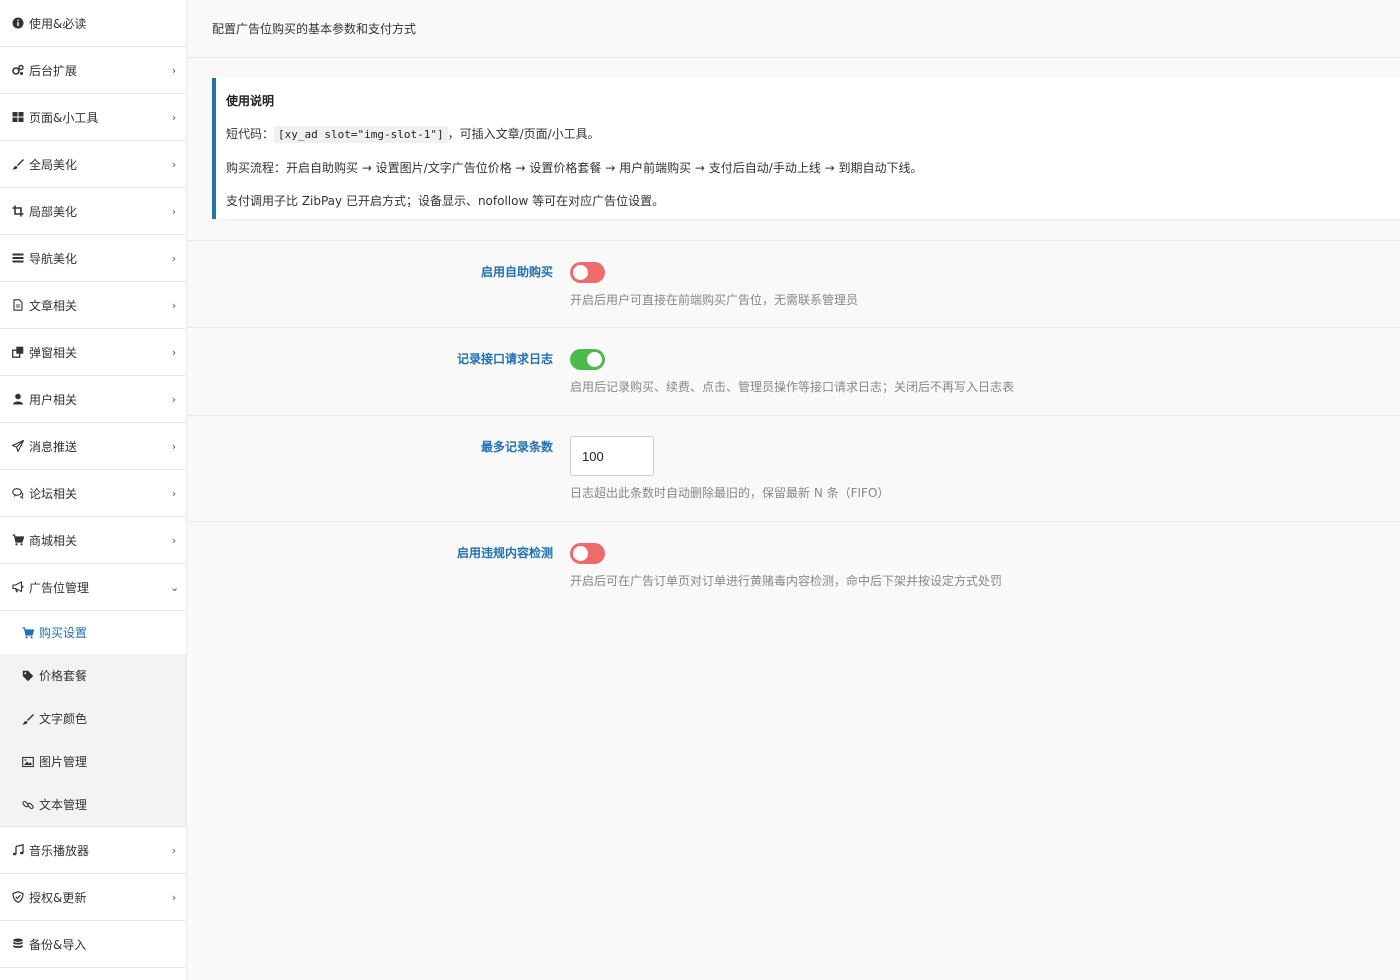  Describe the element at coordinates (361, 134) in the screenshot. I see `shortcode: [xy_ad slot="img-slot-1"]` at that location.